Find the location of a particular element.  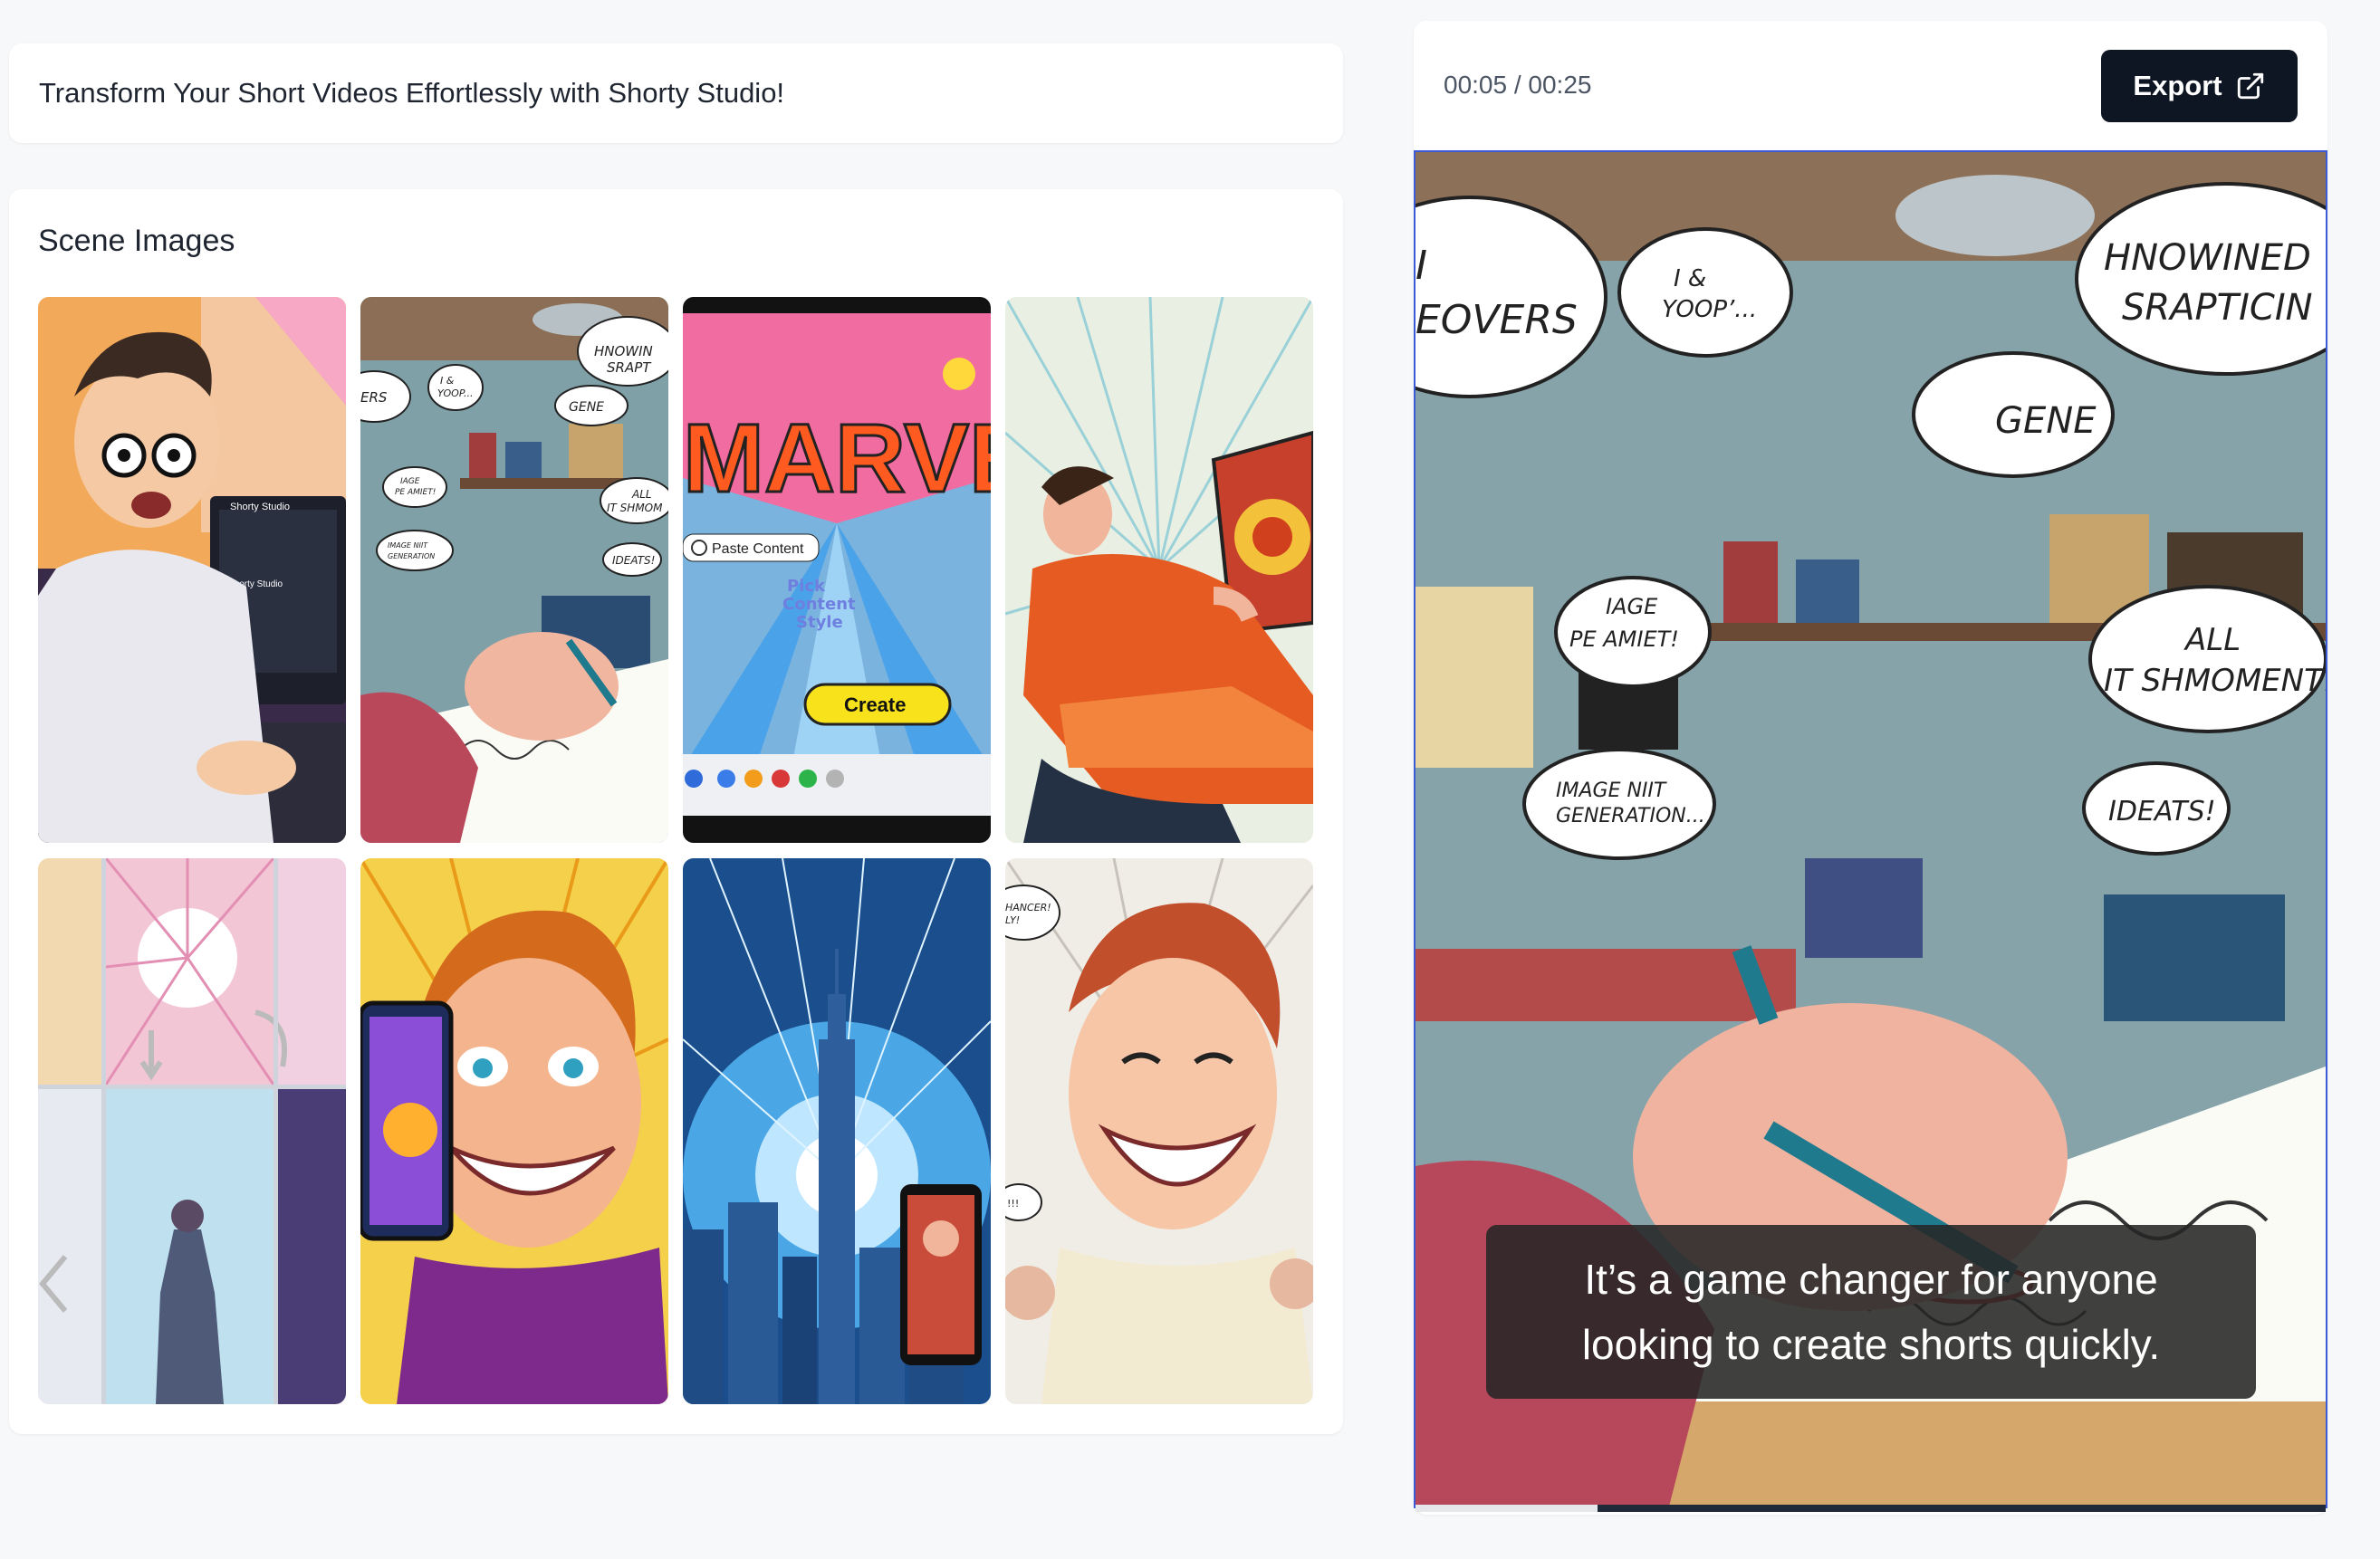

playback-progress-fill is located at coordinates (1507, 1508).